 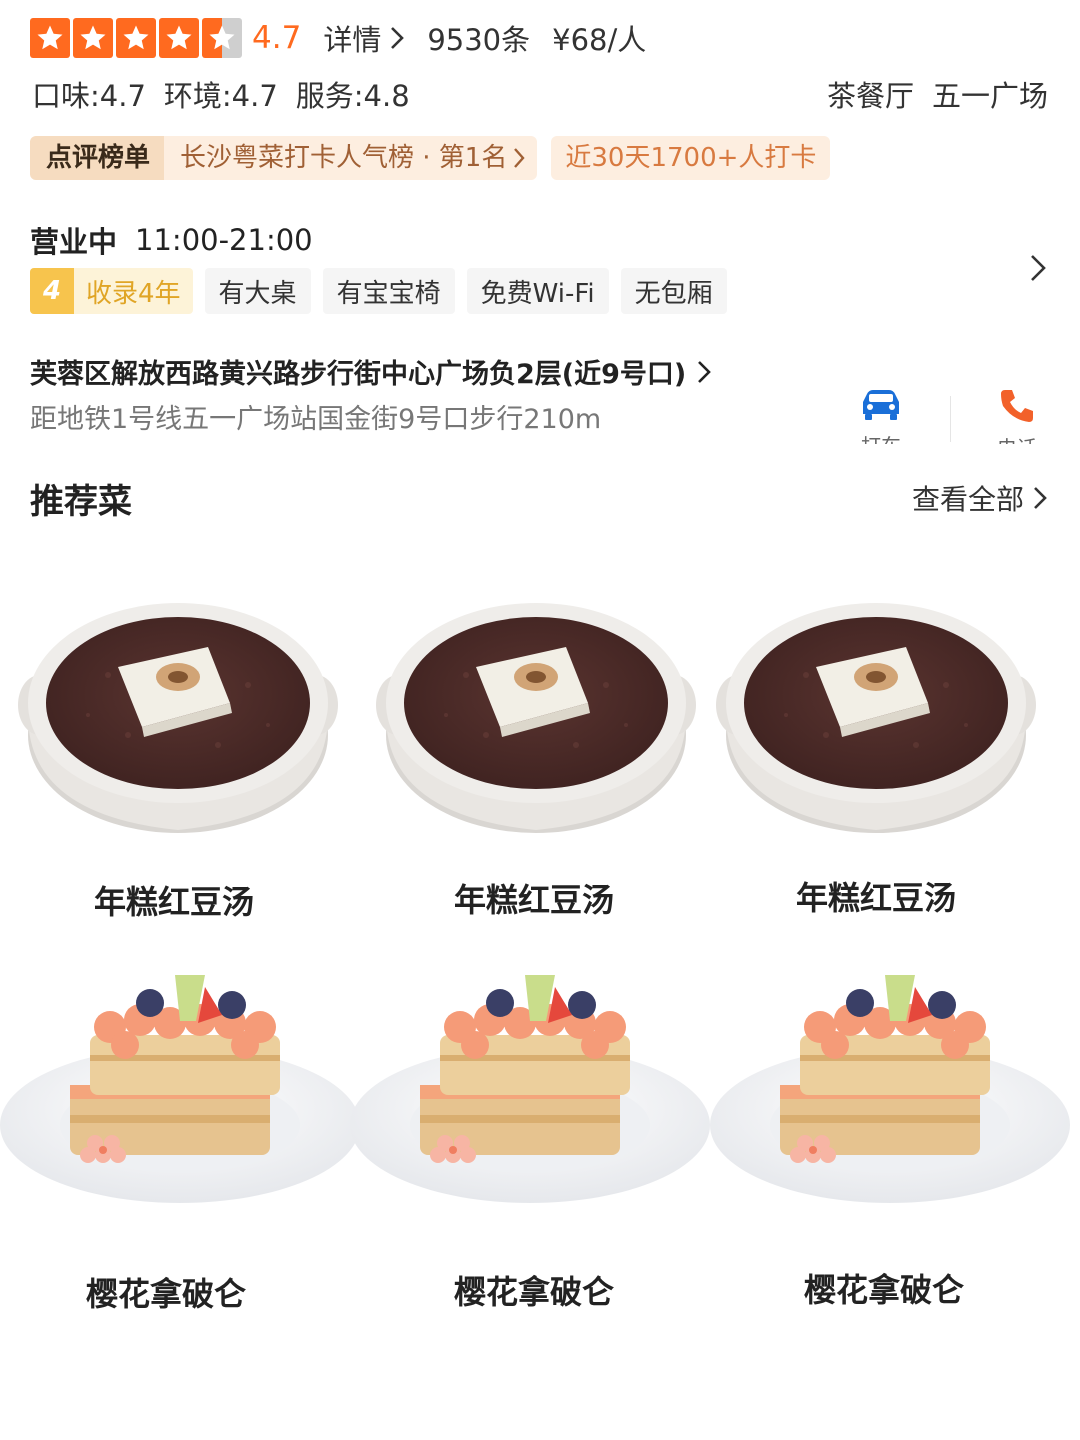 What do you see at coordinates (277, 38) in the screenshot?
I see `rating-score: 4.7` at bounding box center [277, 38].